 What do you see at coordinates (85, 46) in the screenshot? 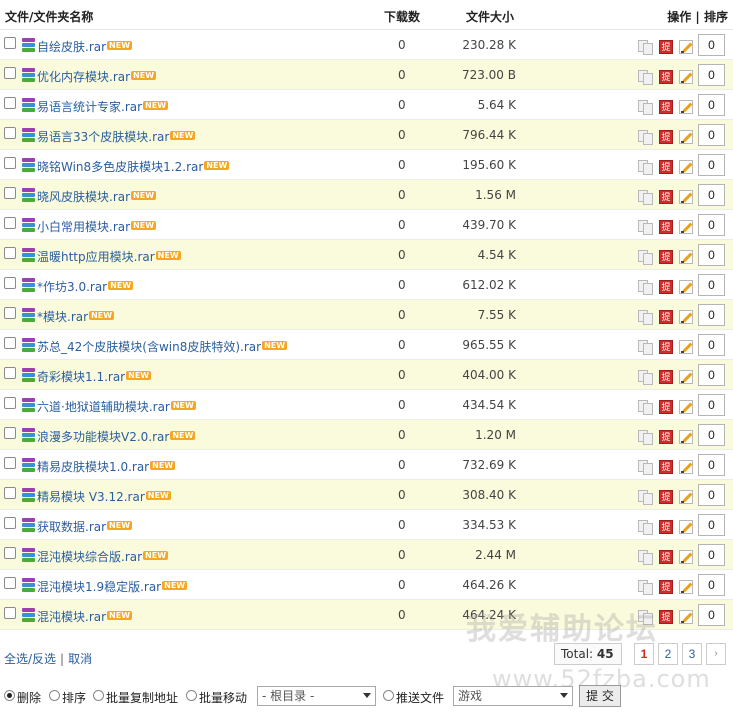
I see `file-name-link: 自绘皮肤.rar NEW` at bounding box center [85, 46].